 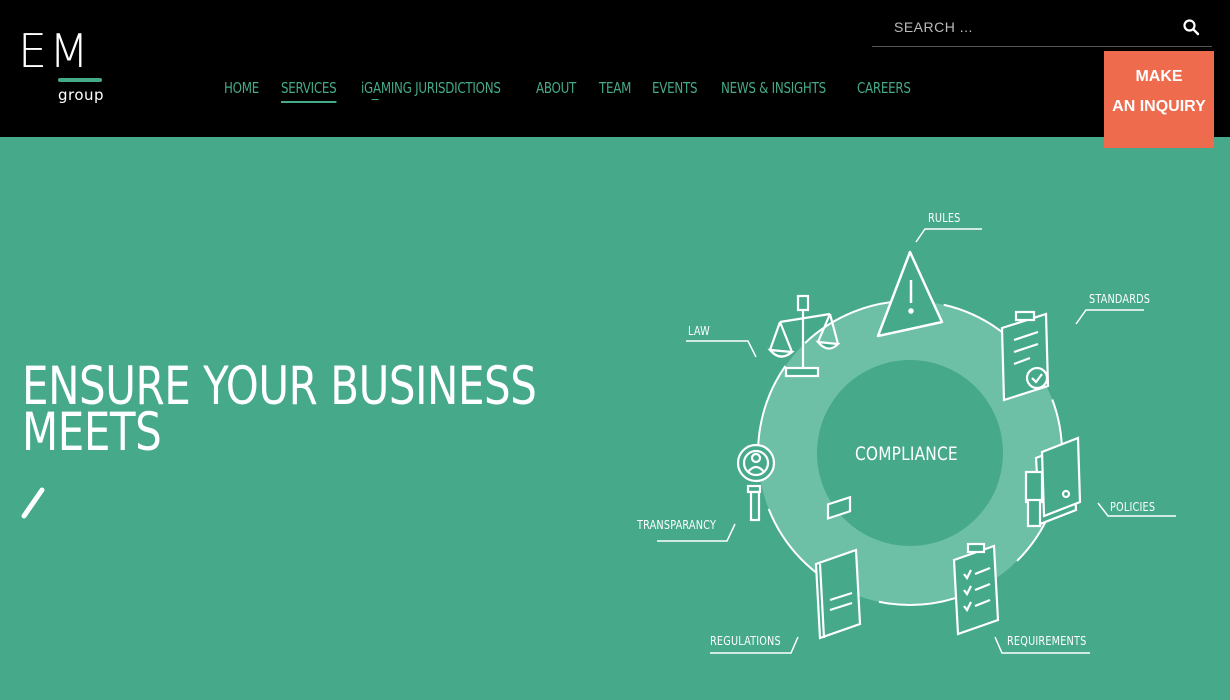 I want to click on compliance-label: COMPLIANCE, so click(x=906, y=454).